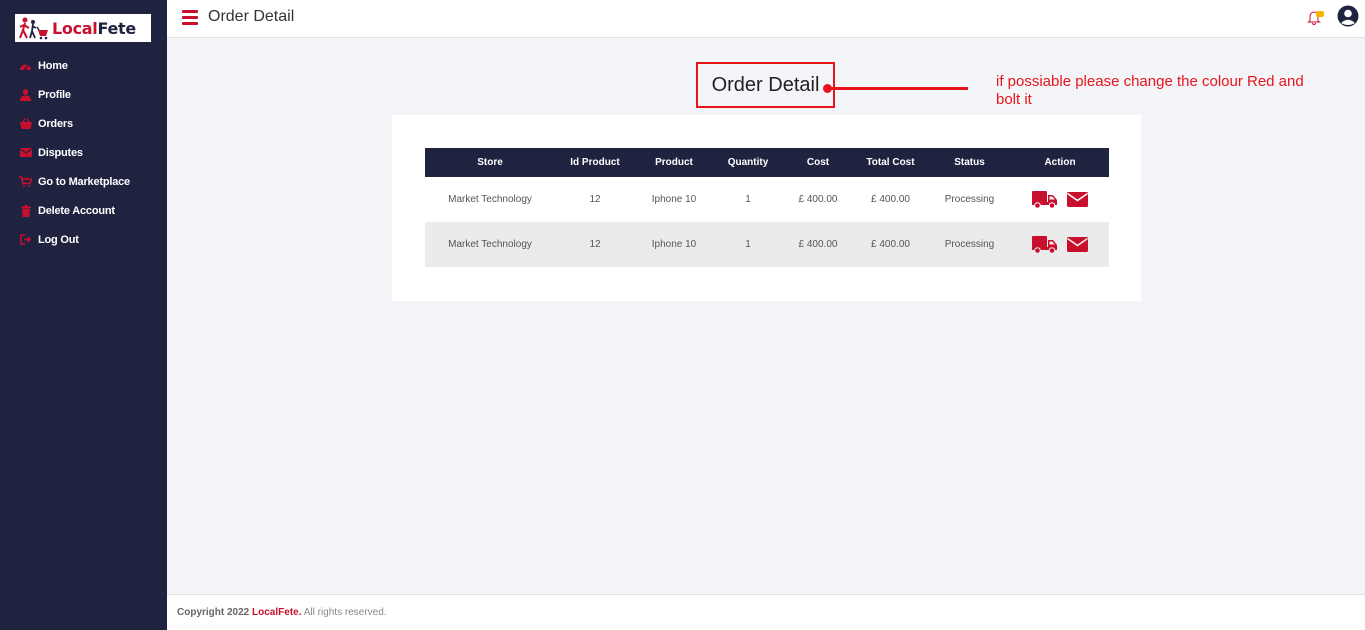  I want to click on annotated-title: Order Detail, so click(765, 84).